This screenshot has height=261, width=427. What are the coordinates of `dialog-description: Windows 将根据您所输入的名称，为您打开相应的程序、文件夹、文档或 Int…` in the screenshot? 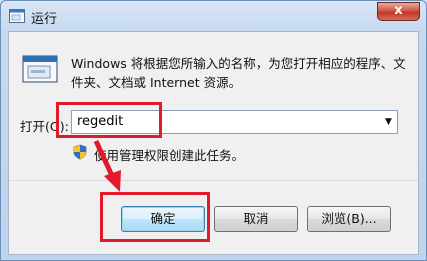 It's located at (238, 73).